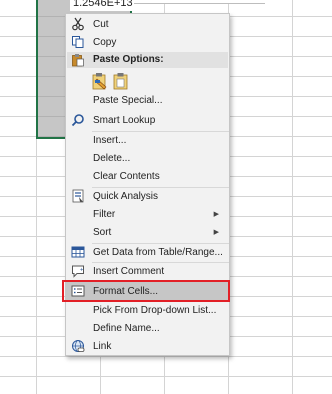  What do you see at coordinates (197, 2) in the screenshot?
I see `cell-edge` at bounding box center [197, 2].